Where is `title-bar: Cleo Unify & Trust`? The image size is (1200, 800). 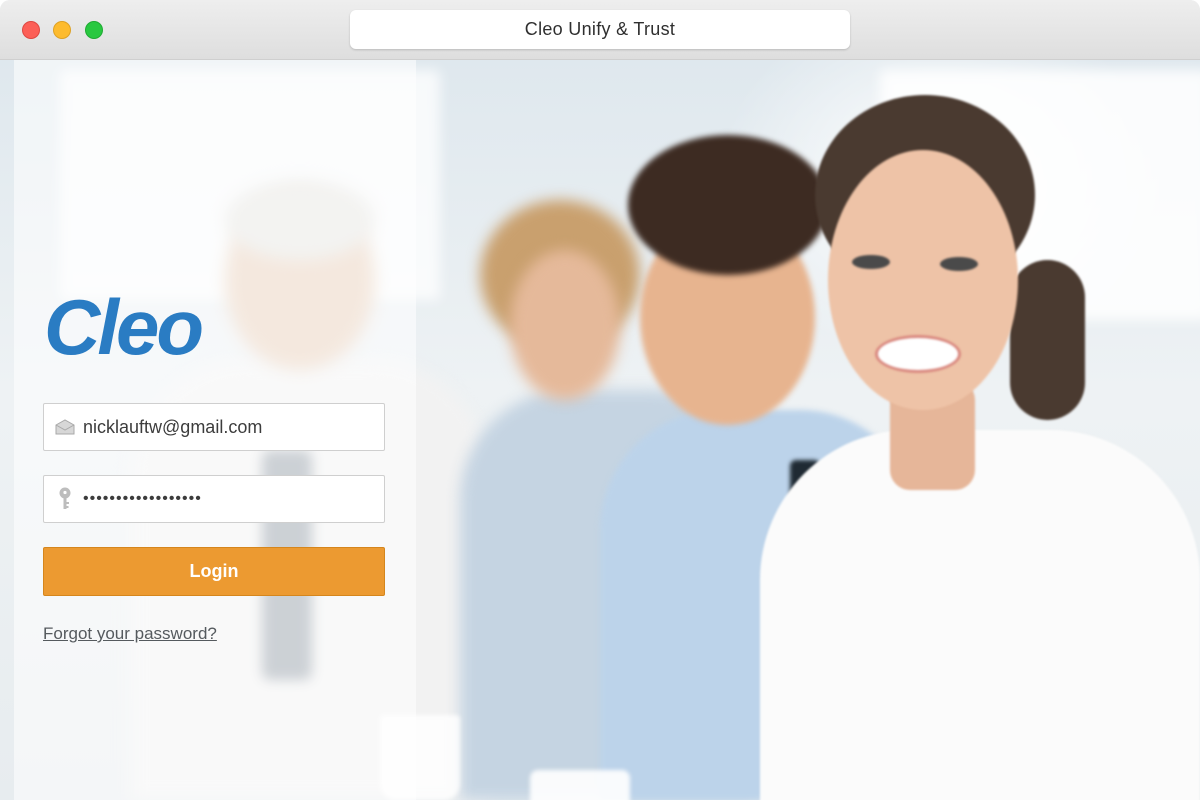 title-bar: Cleo Unify & Trust is located at coordinates (600, 30).